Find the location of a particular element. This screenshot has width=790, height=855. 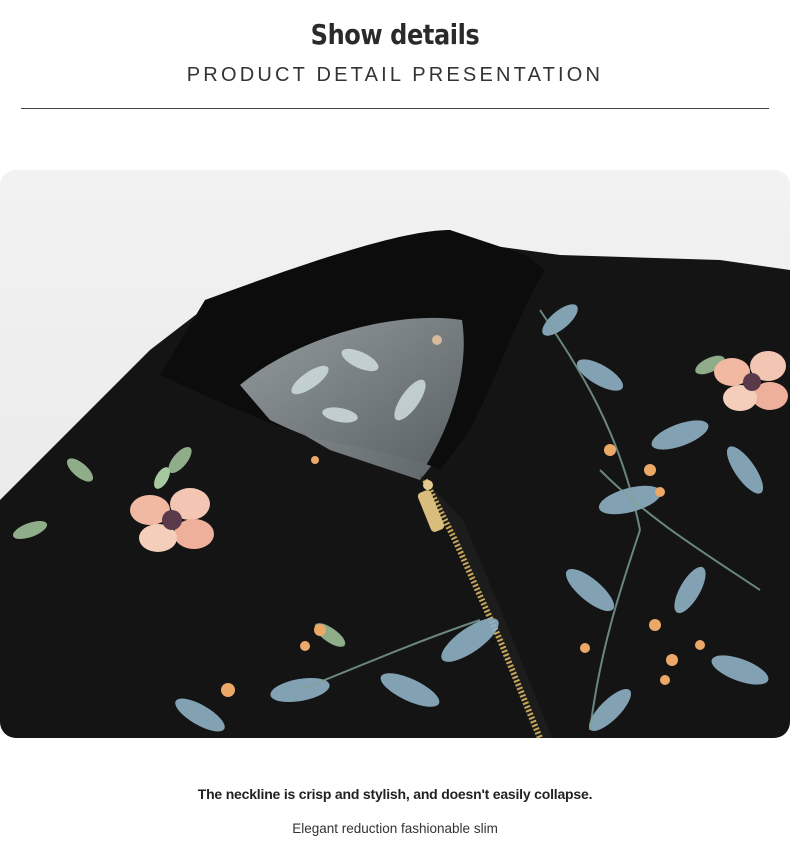

caption-subline: Elegant reduction fashionable slim is located at coordinates (395, 828).